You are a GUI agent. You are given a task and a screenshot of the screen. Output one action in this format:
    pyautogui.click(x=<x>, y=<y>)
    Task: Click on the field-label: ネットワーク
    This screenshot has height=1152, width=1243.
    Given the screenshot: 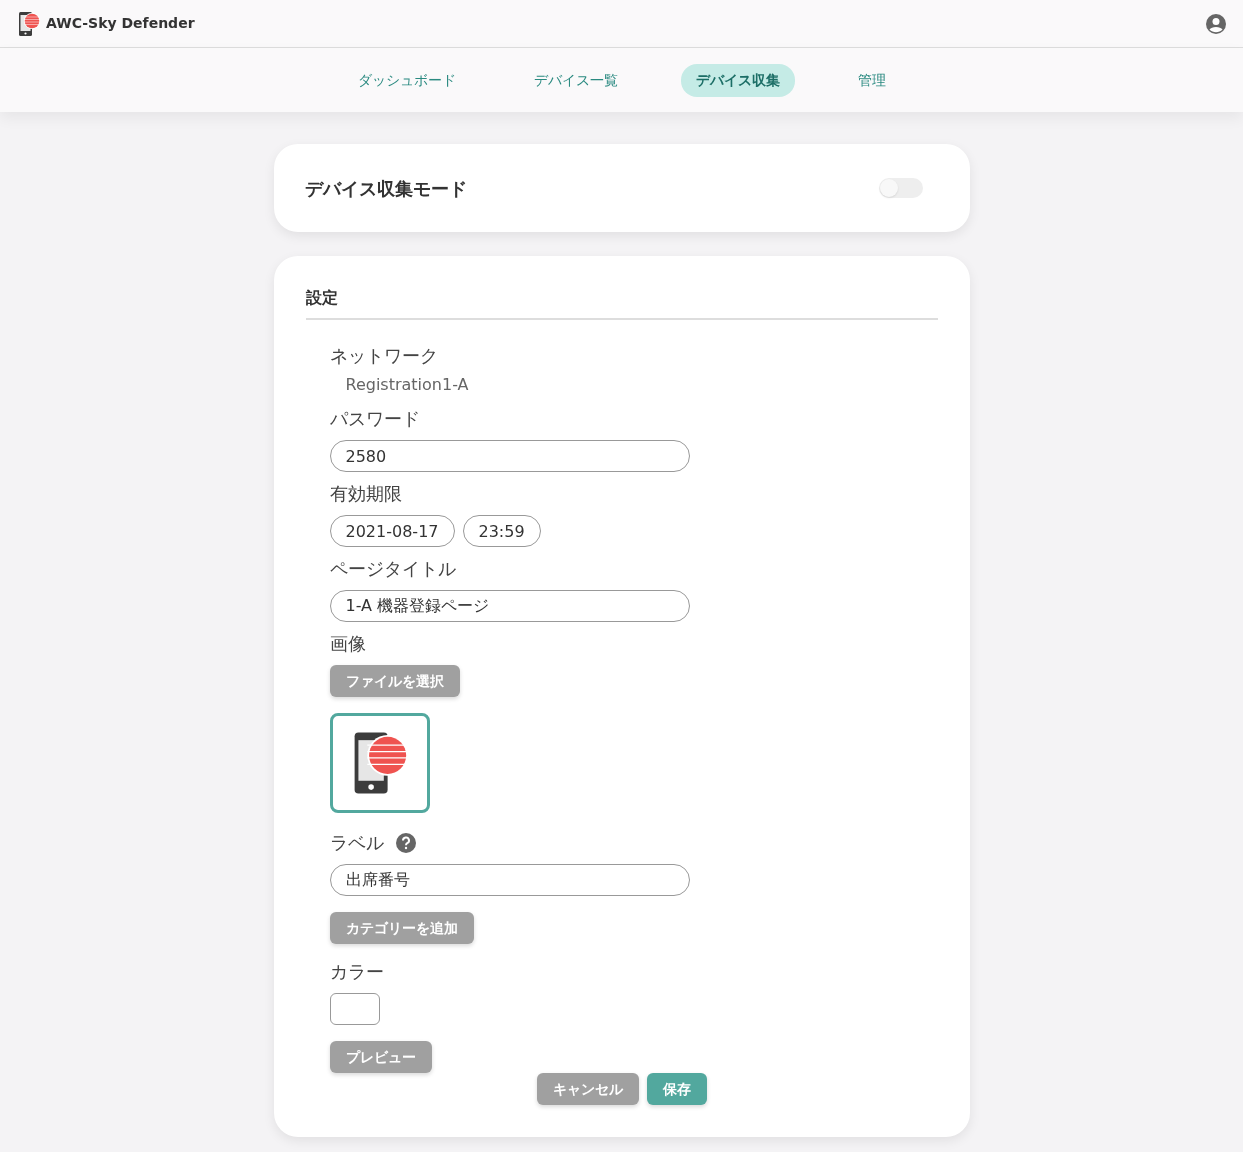 What is the action you would take?
    pyautogui.click(x=384, y=356)
    